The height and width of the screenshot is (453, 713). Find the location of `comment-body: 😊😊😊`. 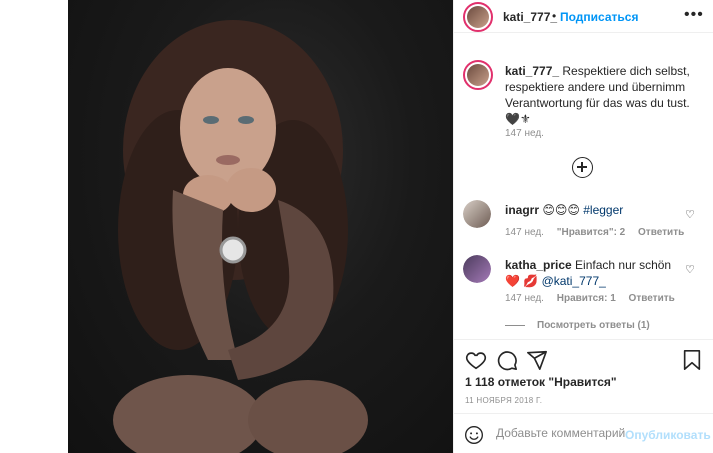

comment-body: 😊😊😊 is located at coordinates (561, 210).